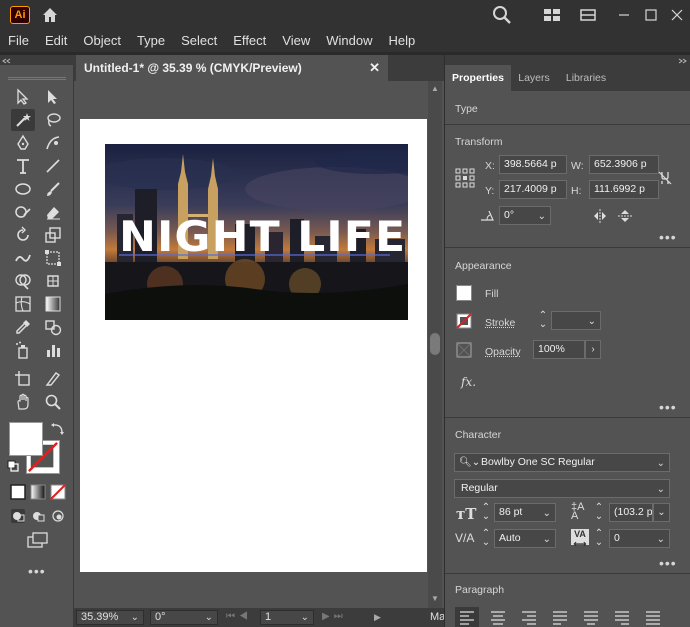  Describe the element at coordinates (498, 617) in the screenshot. I see `align-center-icon` at that location.